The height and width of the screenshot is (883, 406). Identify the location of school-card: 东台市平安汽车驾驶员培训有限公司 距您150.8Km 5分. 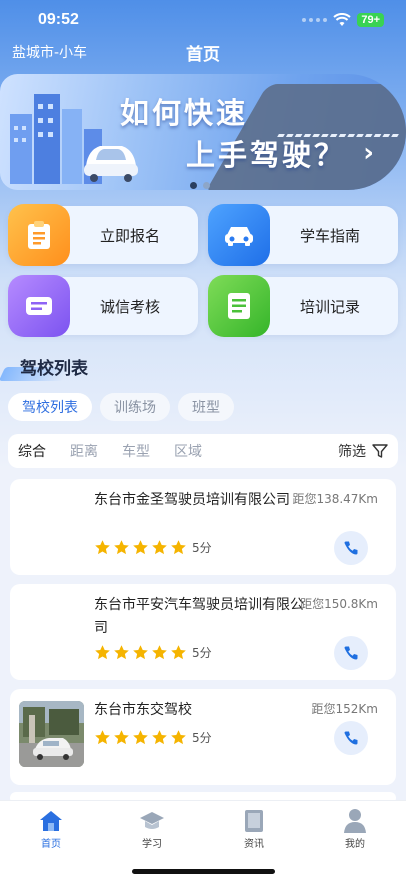
(203, 632).